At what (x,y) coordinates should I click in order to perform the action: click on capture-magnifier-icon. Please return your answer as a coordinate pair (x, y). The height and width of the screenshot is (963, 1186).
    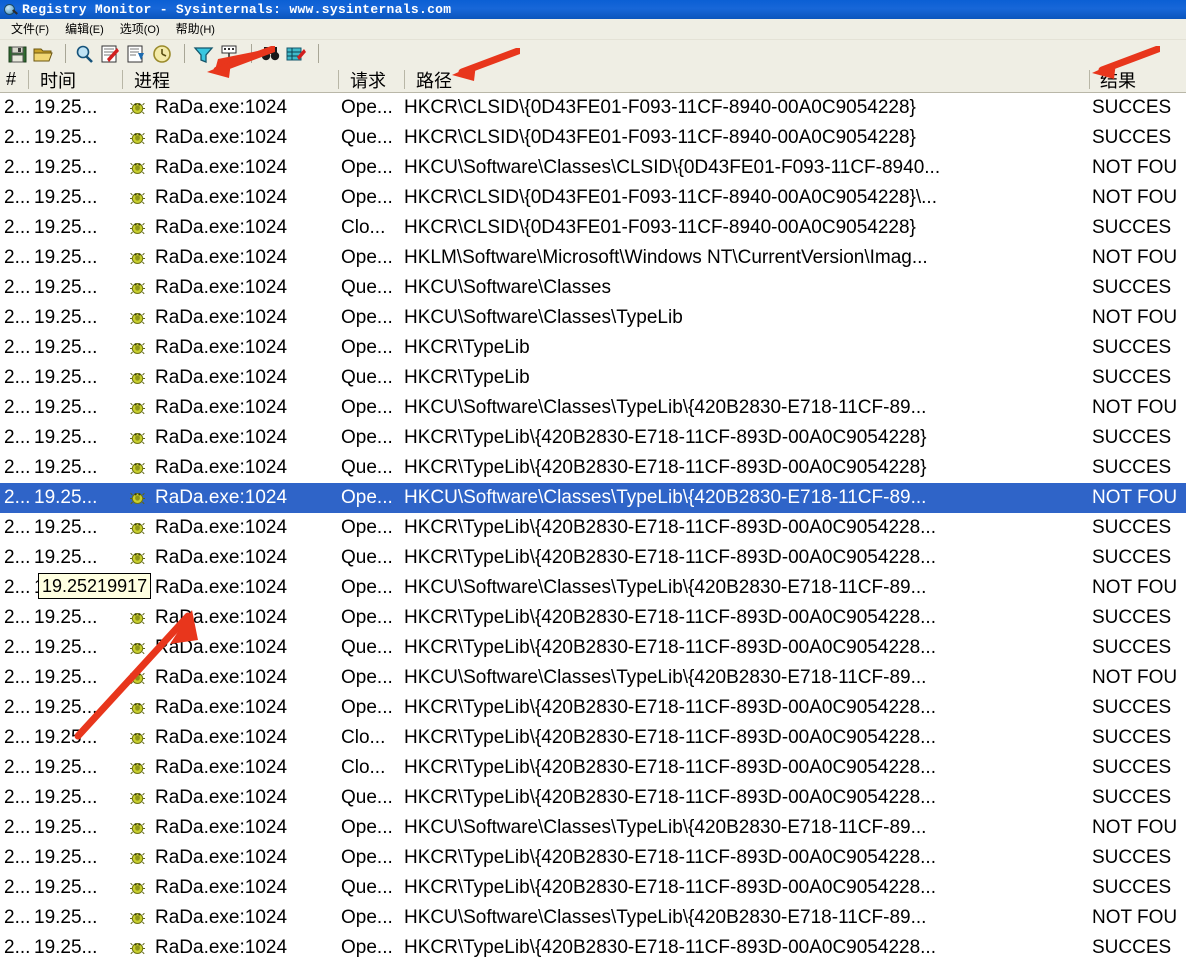
    Looking at the image, I should click on (84, 54).